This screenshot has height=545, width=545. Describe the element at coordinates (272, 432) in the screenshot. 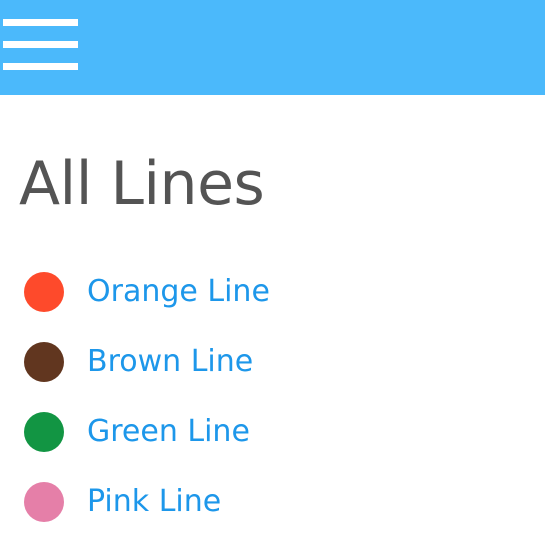

I see `line-list-item: Green Line` at that location.